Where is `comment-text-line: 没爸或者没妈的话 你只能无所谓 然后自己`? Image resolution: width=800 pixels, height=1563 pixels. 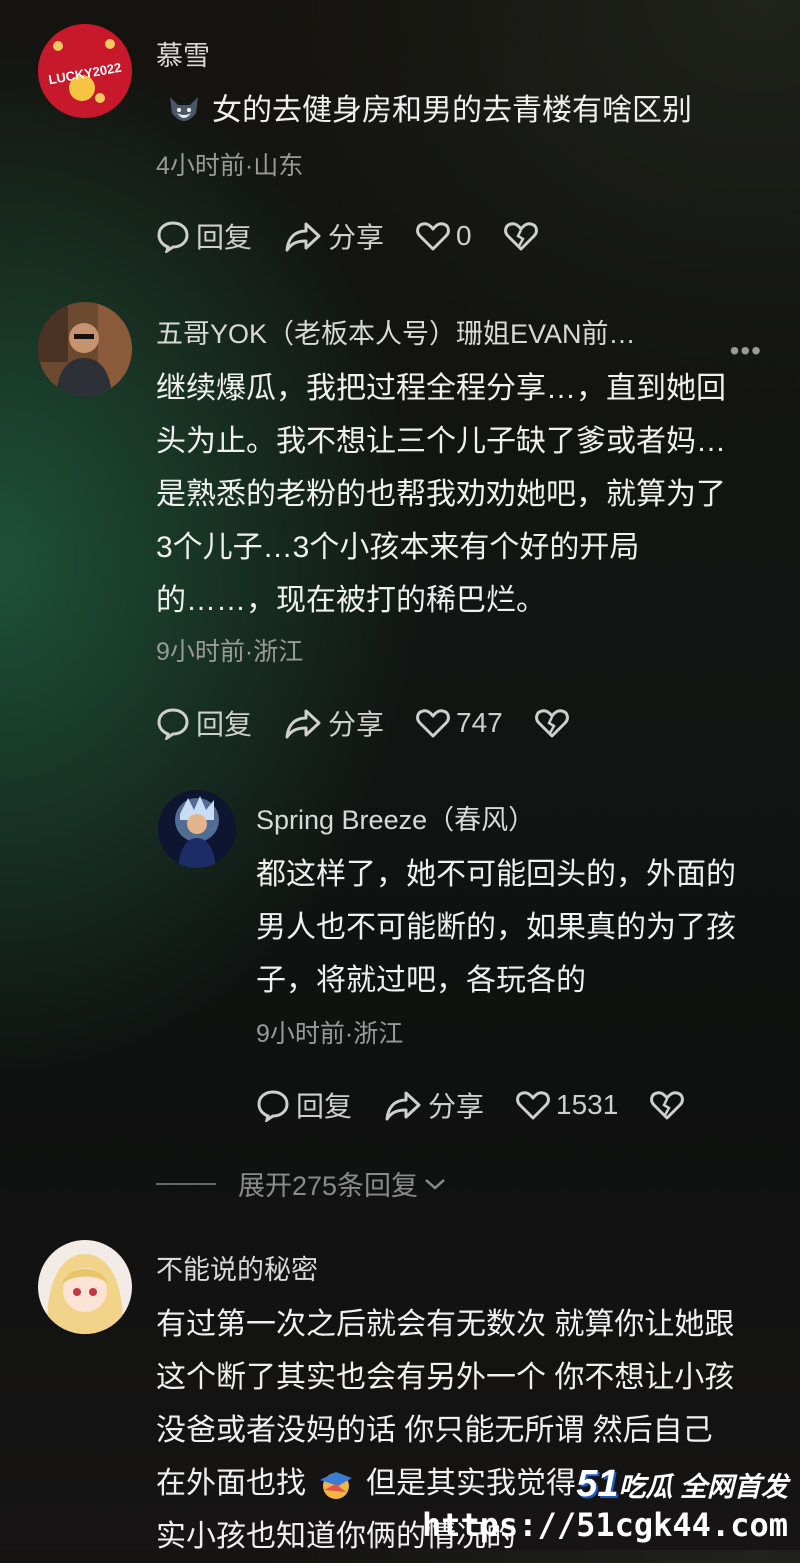 comment-text-line: 没爸或者没妈的话 你只能无所谓 然后自己 is located at coordinates (434, 1430).